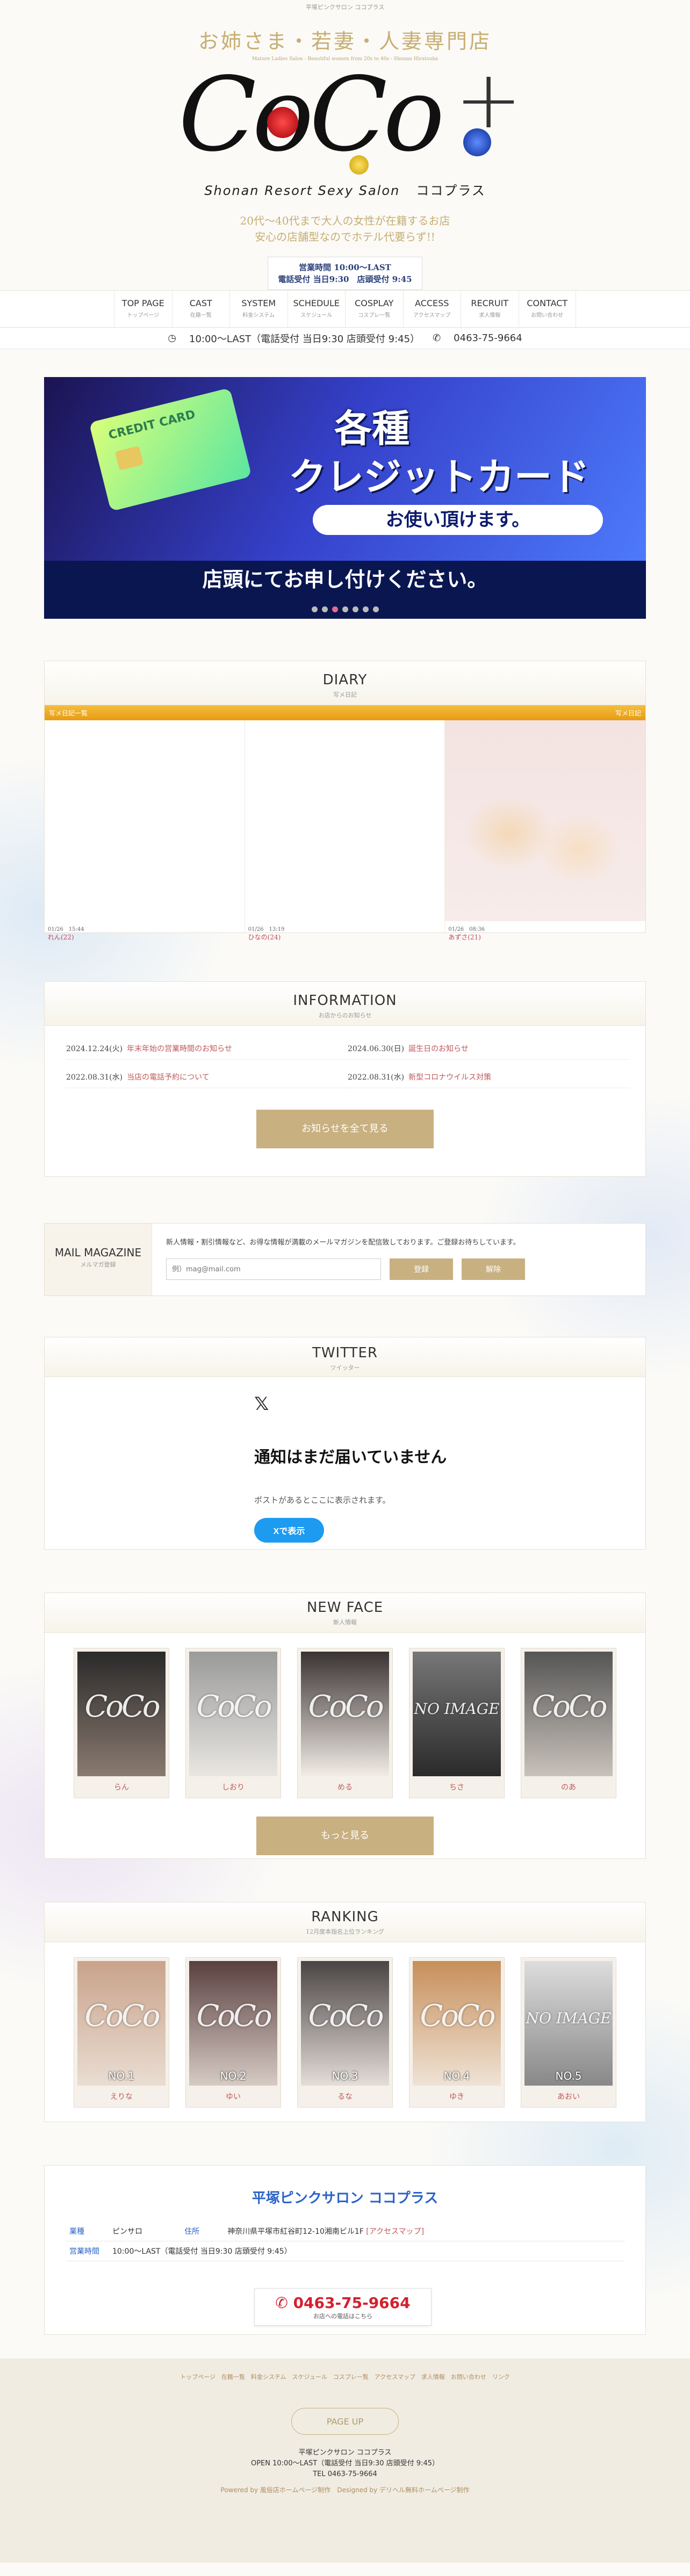  Describe the element at coordinates (345, 1723) in the screenshot. I see `cast-card: CoCo める` at that location.